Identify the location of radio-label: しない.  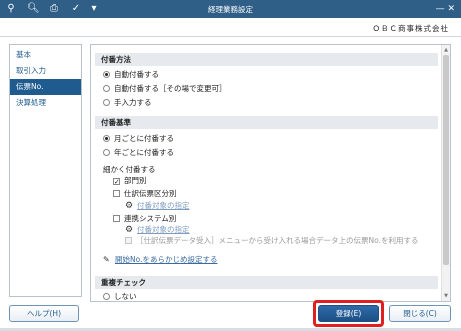
(125, 296).